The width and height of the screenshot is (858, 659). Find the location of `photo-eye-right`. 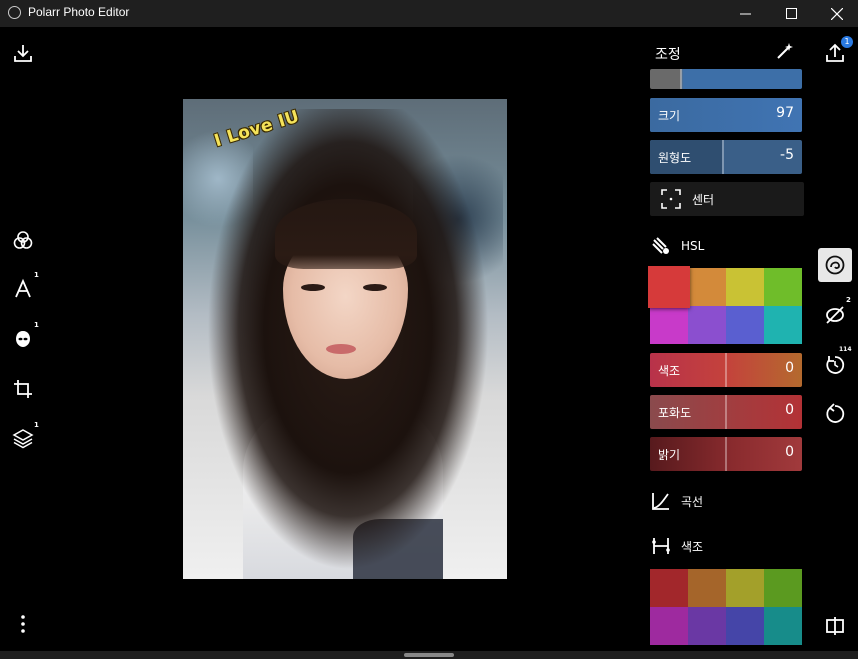

photo-eye-right is located at coordinates (375, 287).